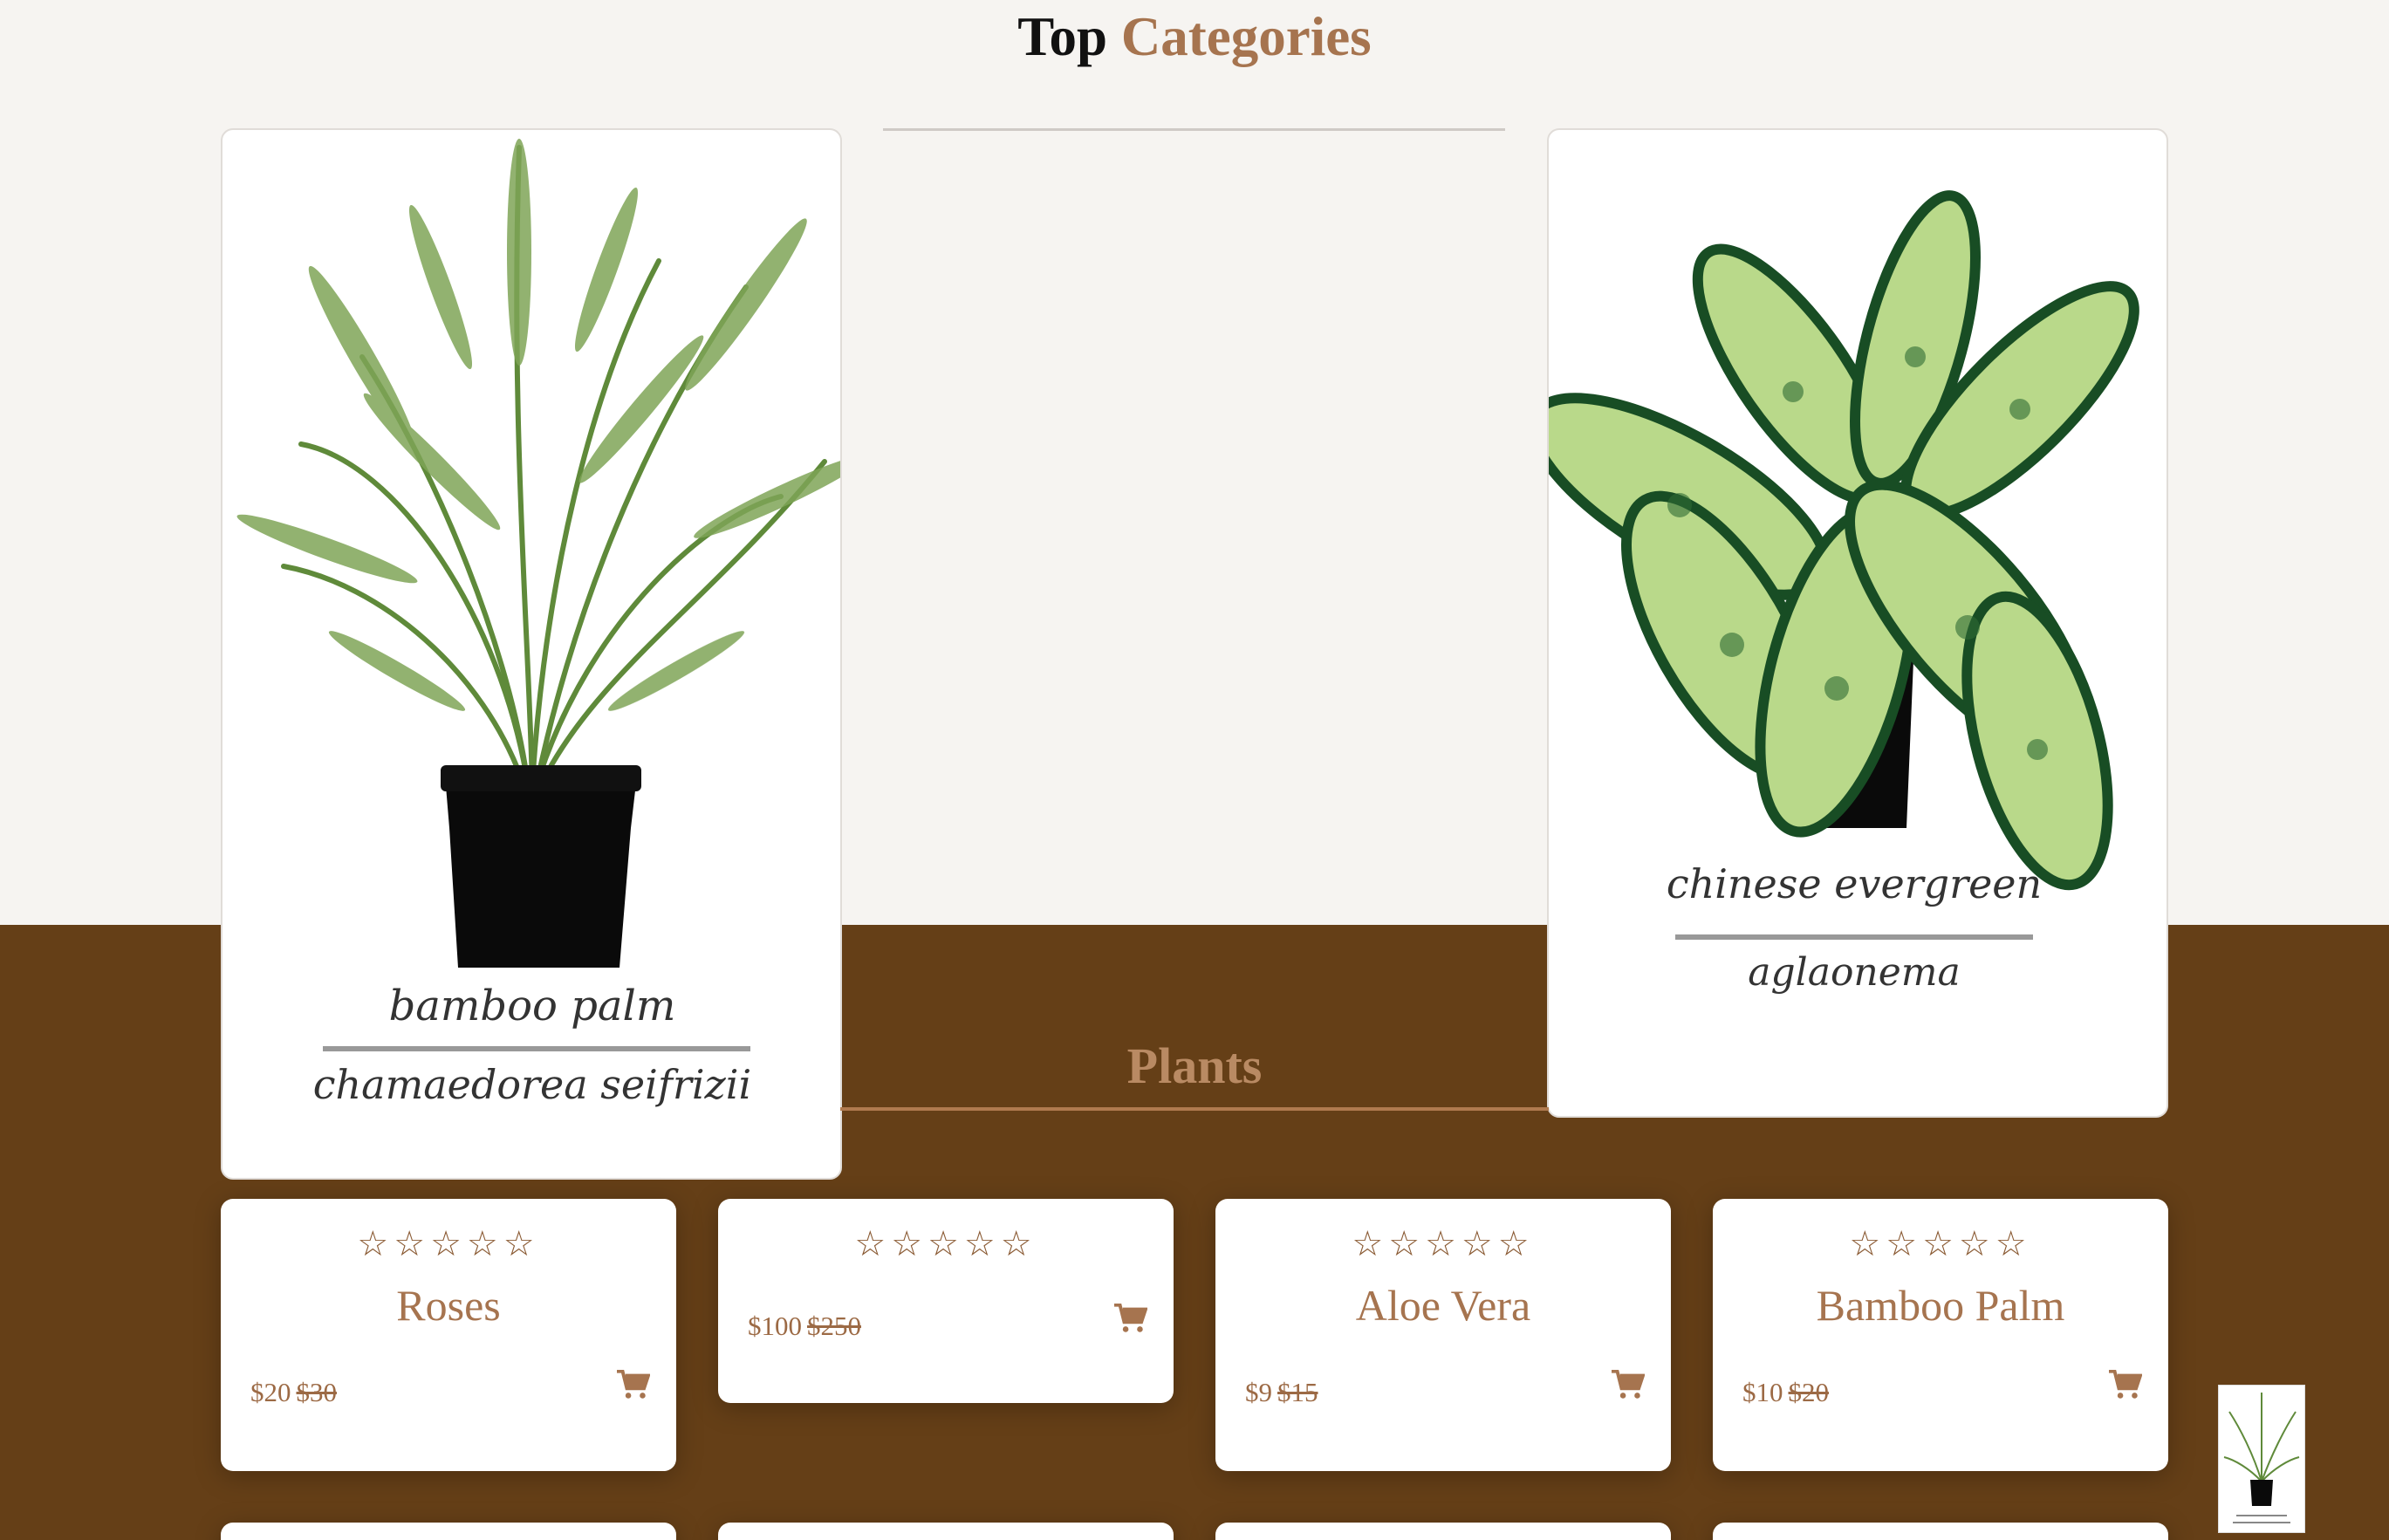 Image resolution: width=2389 pixels, height=1540 pixels. I want to click on old-price: $250, so click(834, 1326).